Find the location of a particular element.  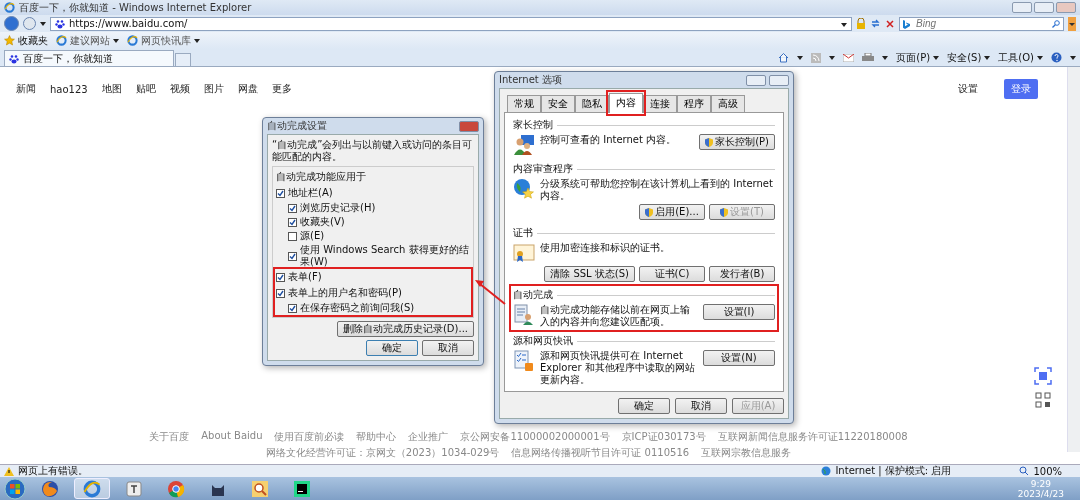

stop-icon is located at coordinates (890, 23).